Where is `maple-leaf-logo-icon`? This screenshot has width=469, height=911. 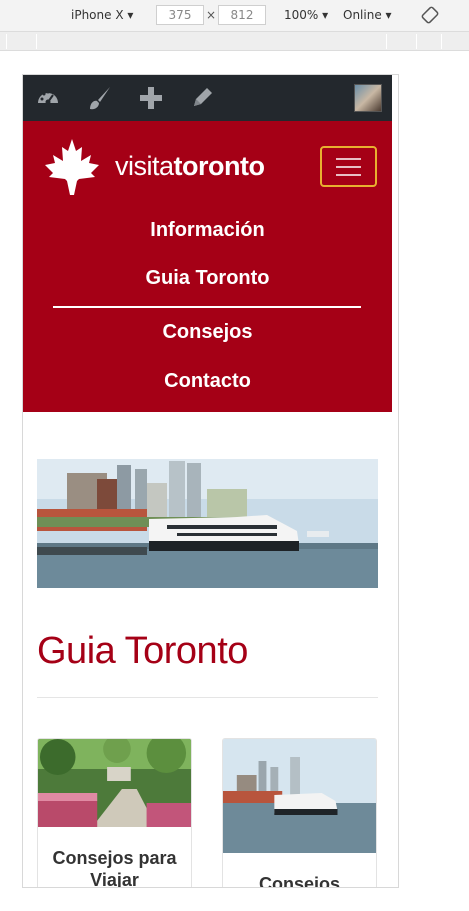 maple-leaf-logo-icon is located at coordinates (72, 168).